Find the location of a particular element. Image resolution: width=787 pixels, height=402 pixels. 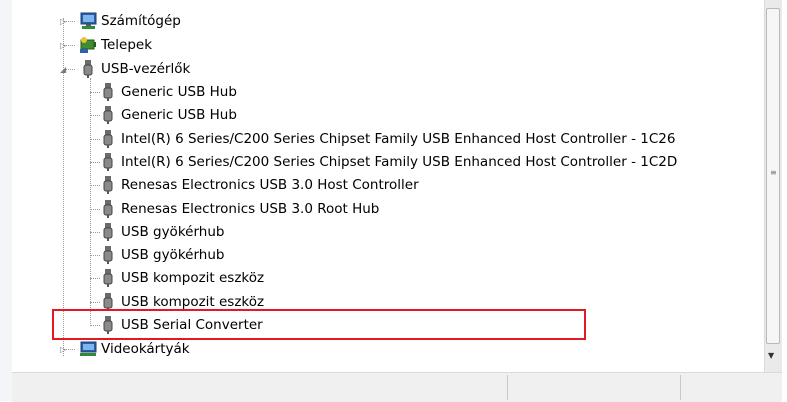

vertical-scrollbar: ≡ ▼ is located at coordinates (773, 186).